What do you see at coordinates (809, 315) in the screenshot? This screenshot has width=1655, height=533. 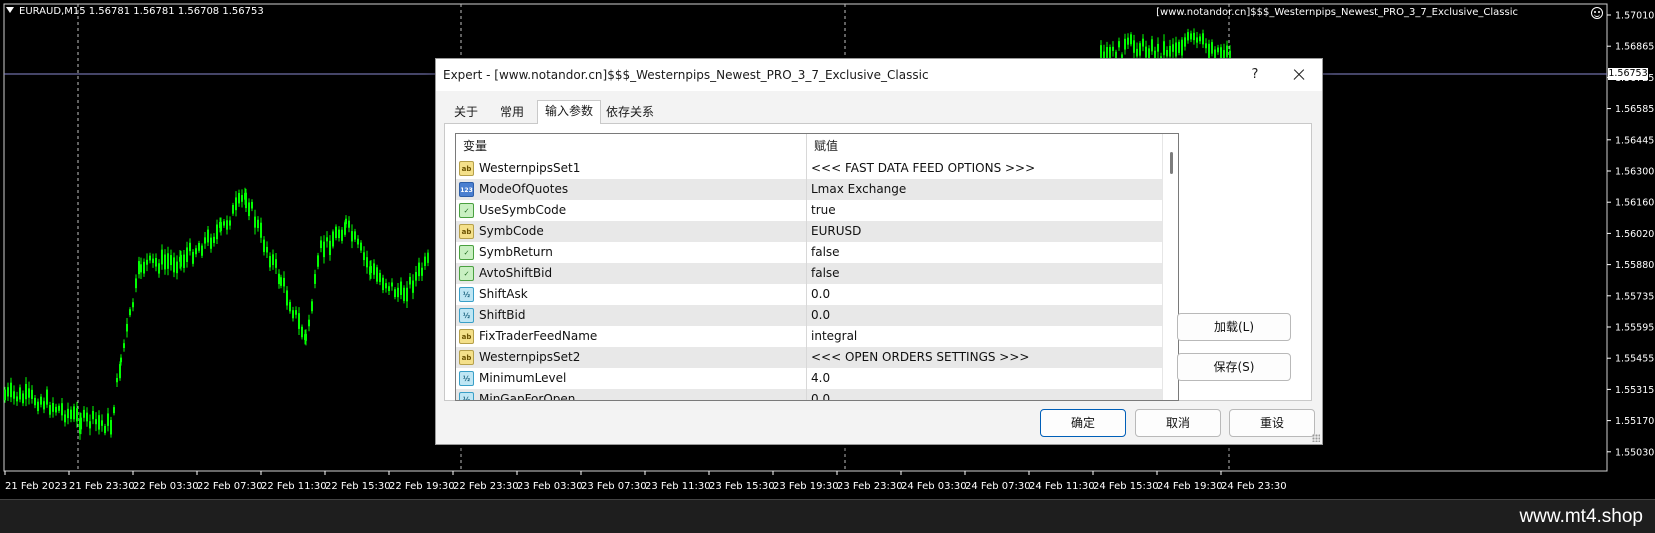 I see `table-row: ½ ShiftBid 0.0` at bounding box center [809, 315].